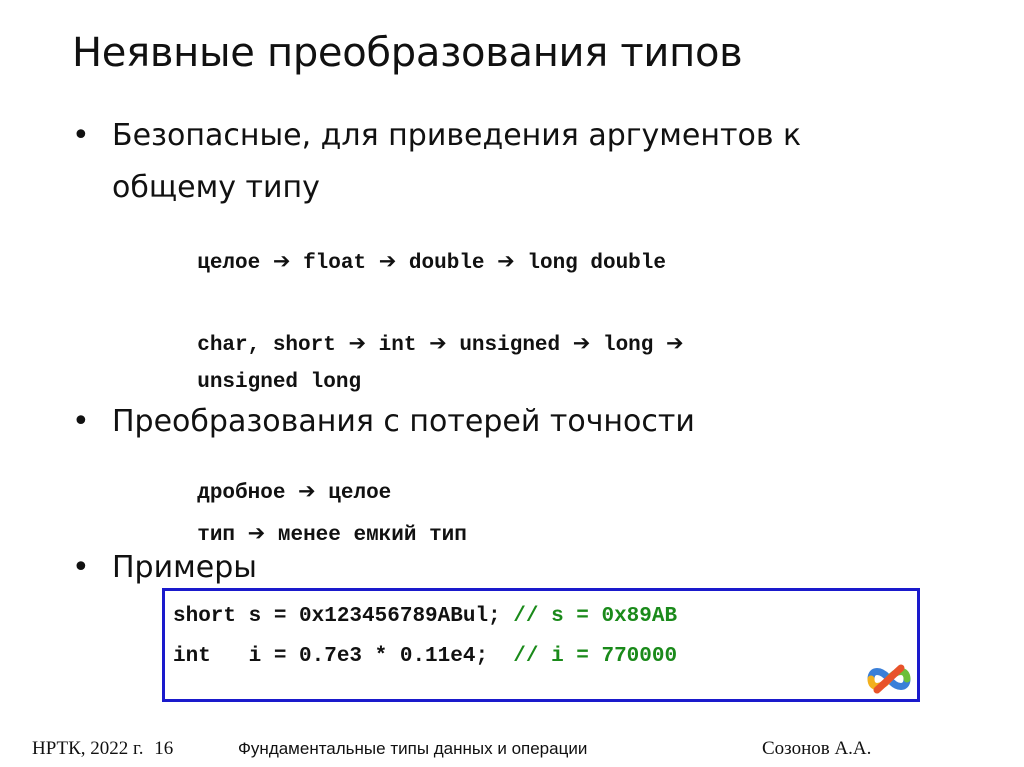  What do you see at coordinates (343, 616) in the screenshot?
I see `code-text: short s = 0x123456789ABul;` at bounding box center [343, 616].